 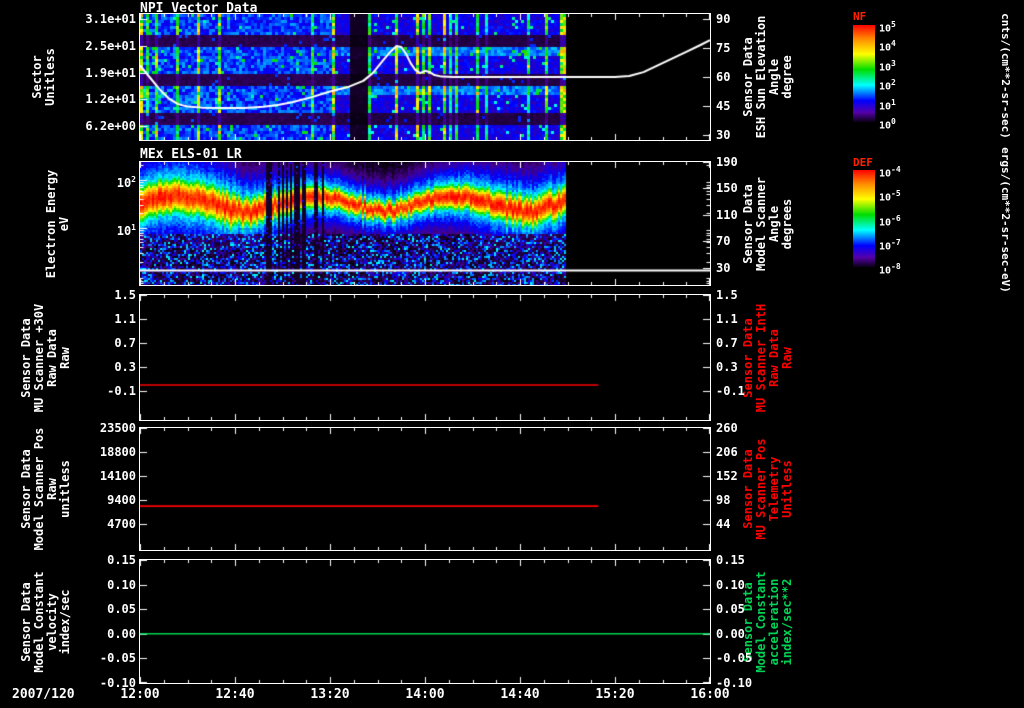 What do you see at coordinates (730, 633) in the screenshot?
I see `y-tick-label-right: 0.00` at bounding box center [730, 633].